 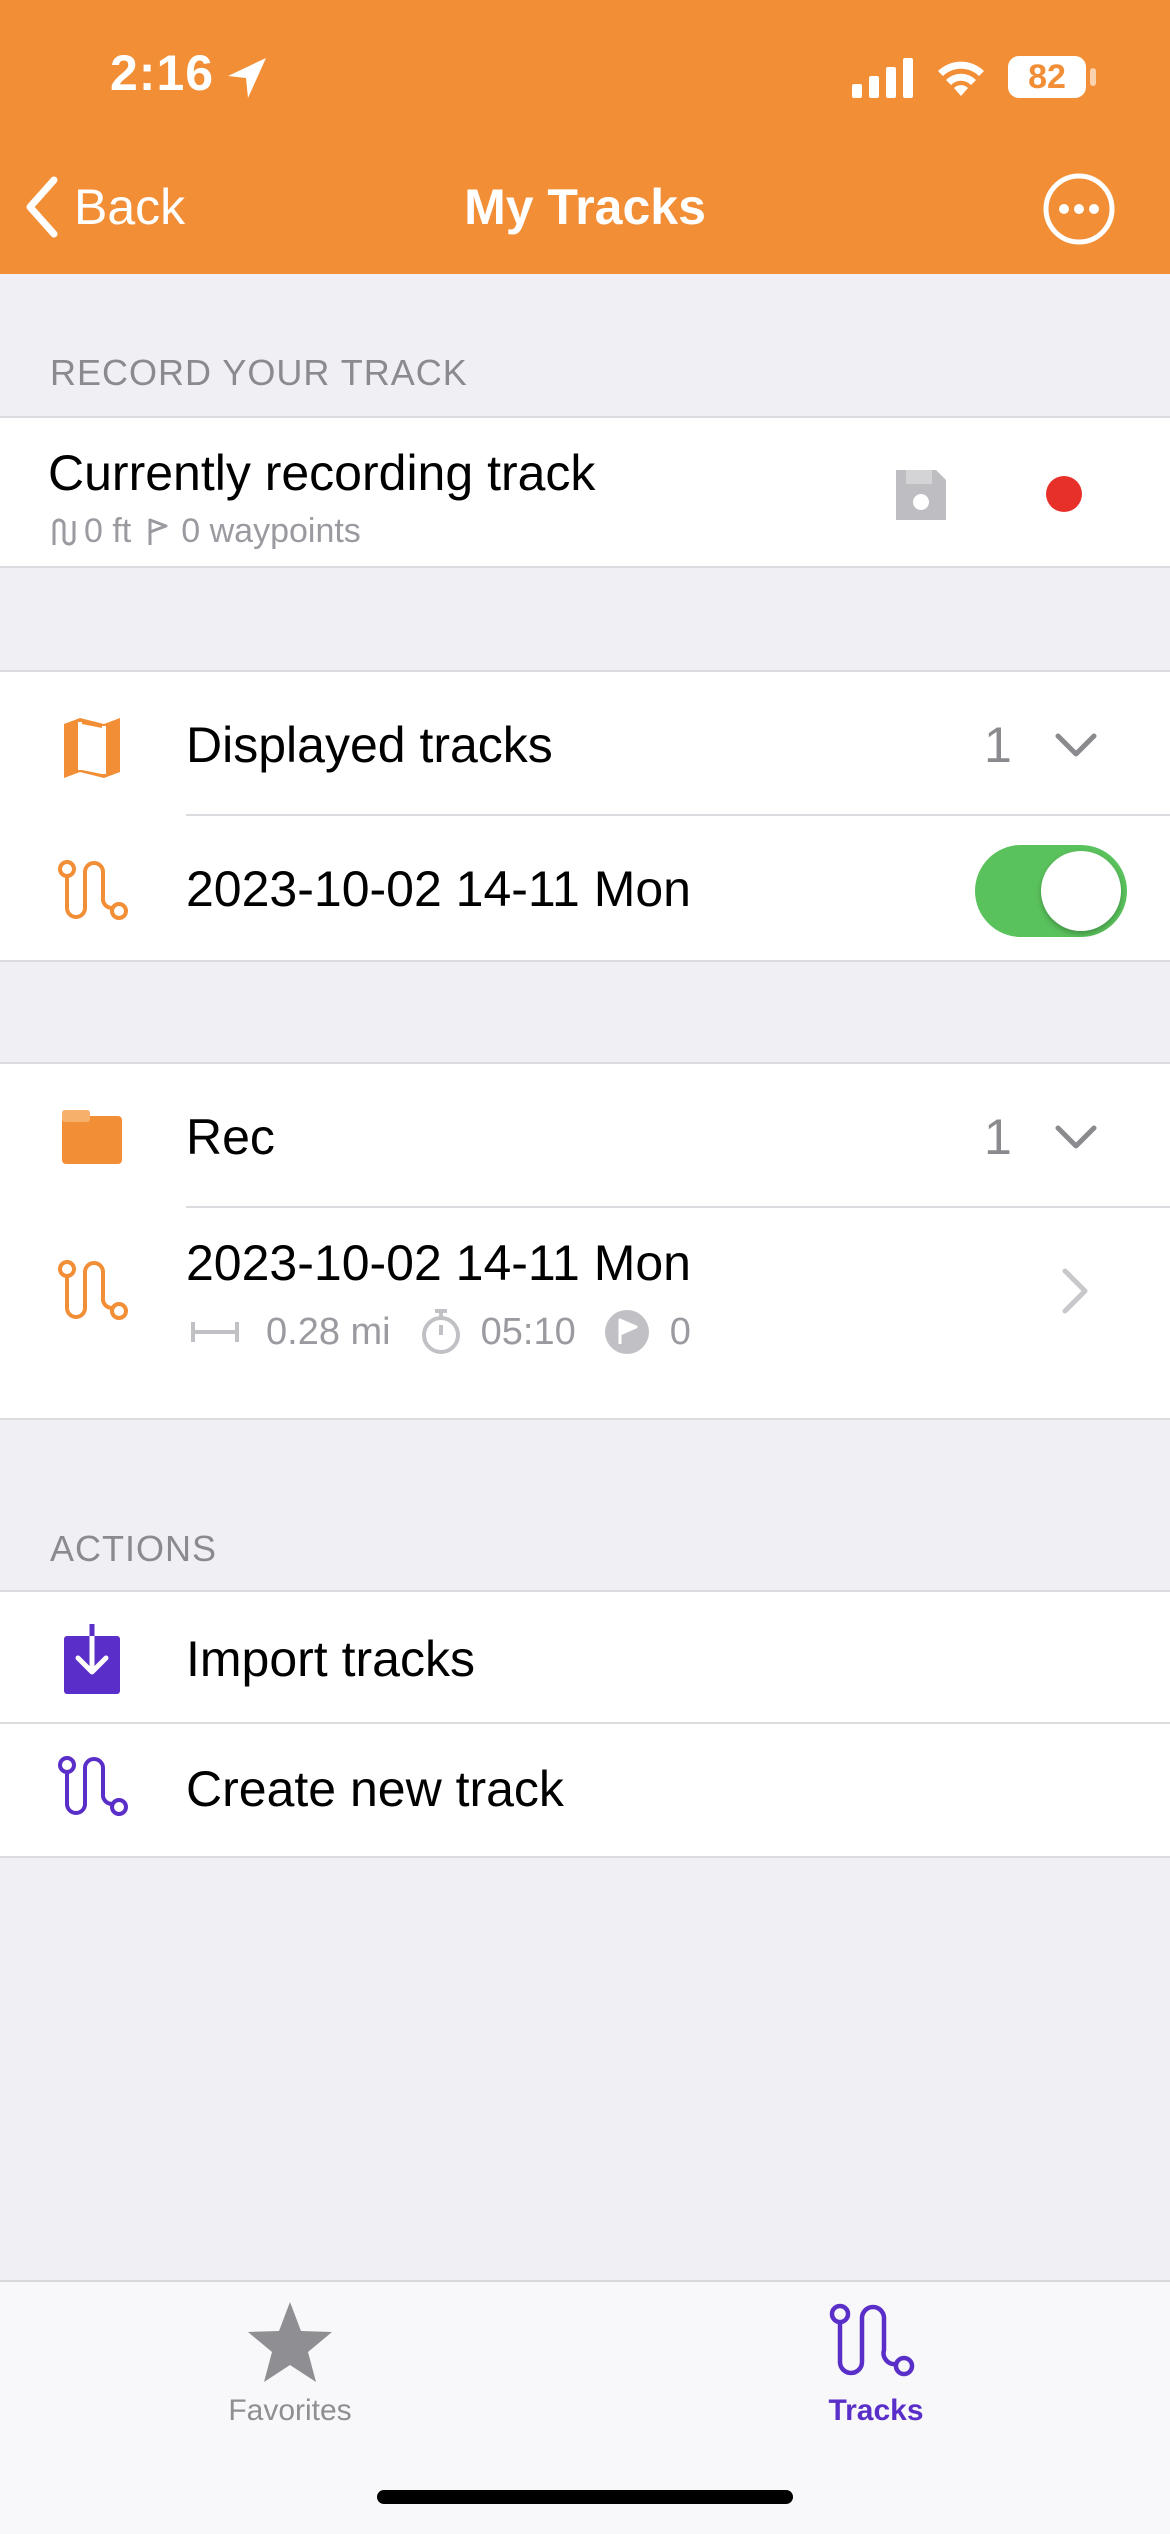 I want to click on navigation-header: 2:16 82 Back My Tracks, so click(x=585, y=137).